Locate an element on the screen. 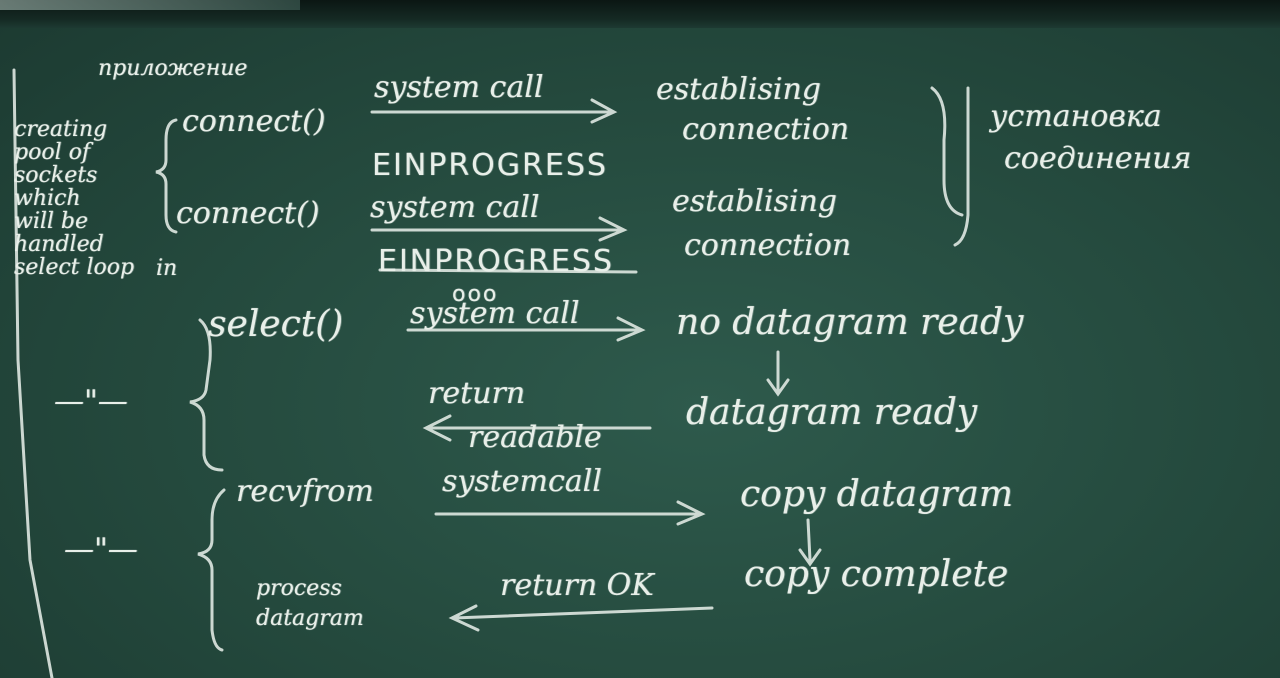 This screenshot has width=1280, height=678. readable-word: readable is located at coordinates (535, 437).